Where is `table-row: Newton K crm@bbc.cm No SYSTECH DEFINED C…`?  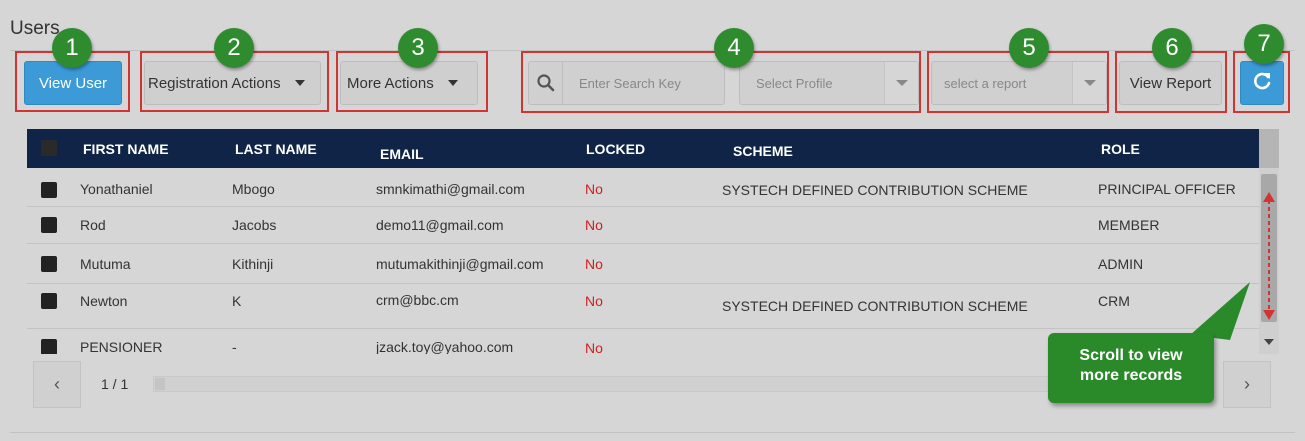 table-row: Newton K crm@bbc.cm No SYSTECH DEFINED C… is located at coordinates (643, 306).